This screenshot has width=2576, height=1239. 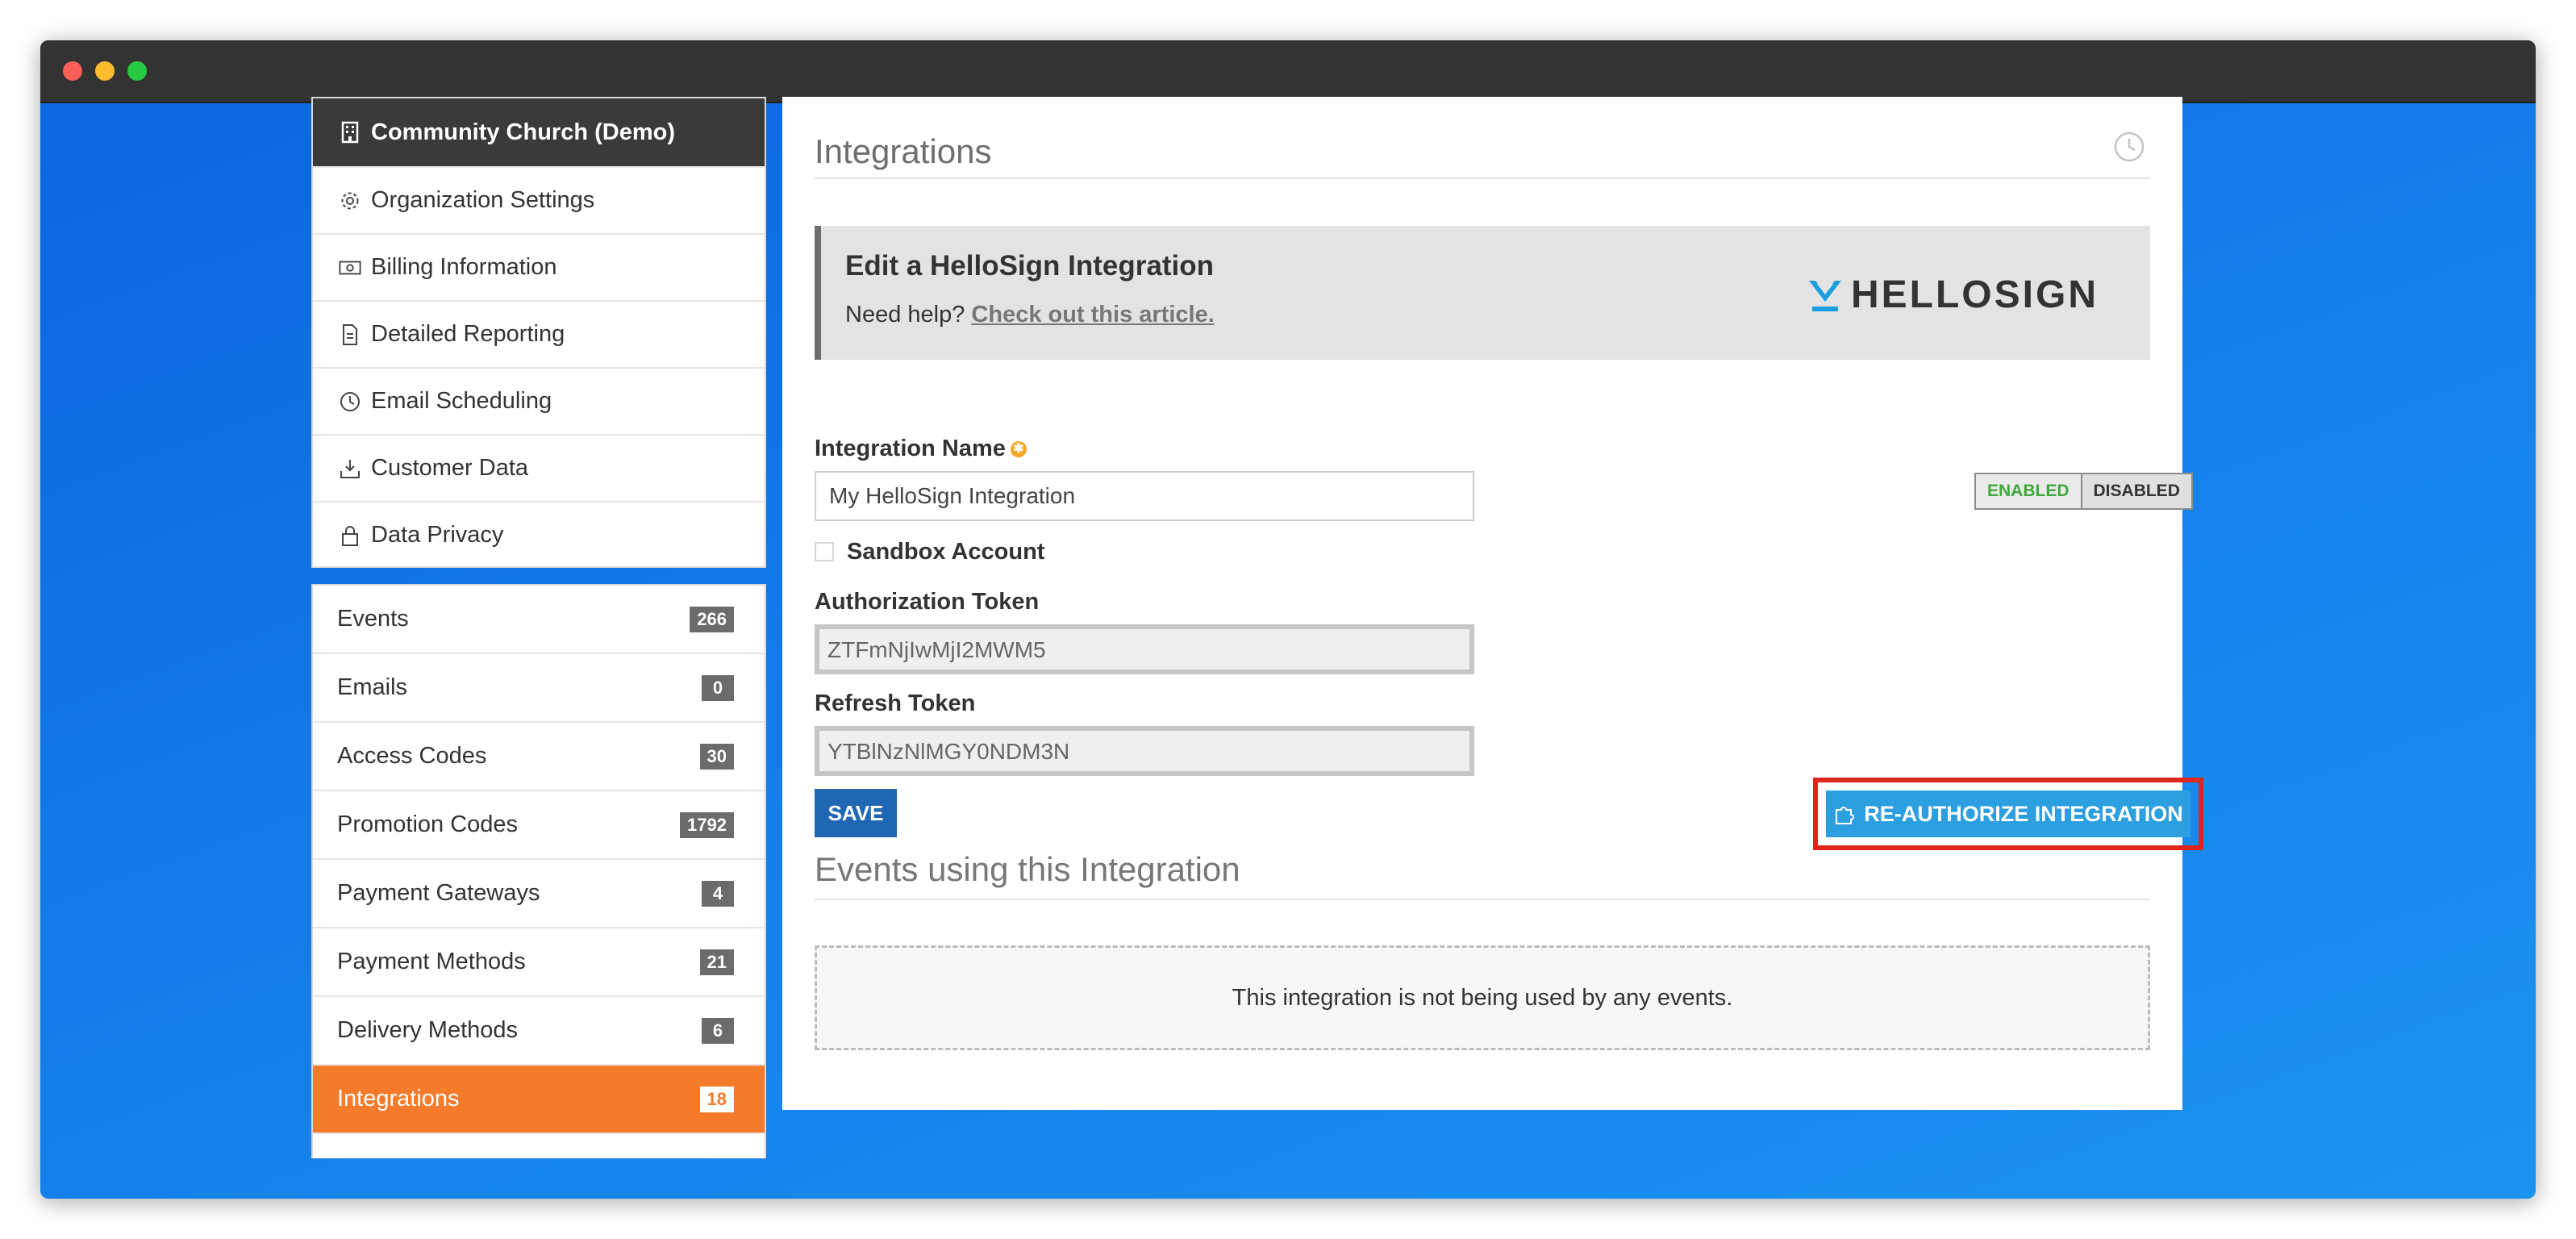 I want to click on integration-name-label: Integration Name ✱, so click(x=921, y=449).